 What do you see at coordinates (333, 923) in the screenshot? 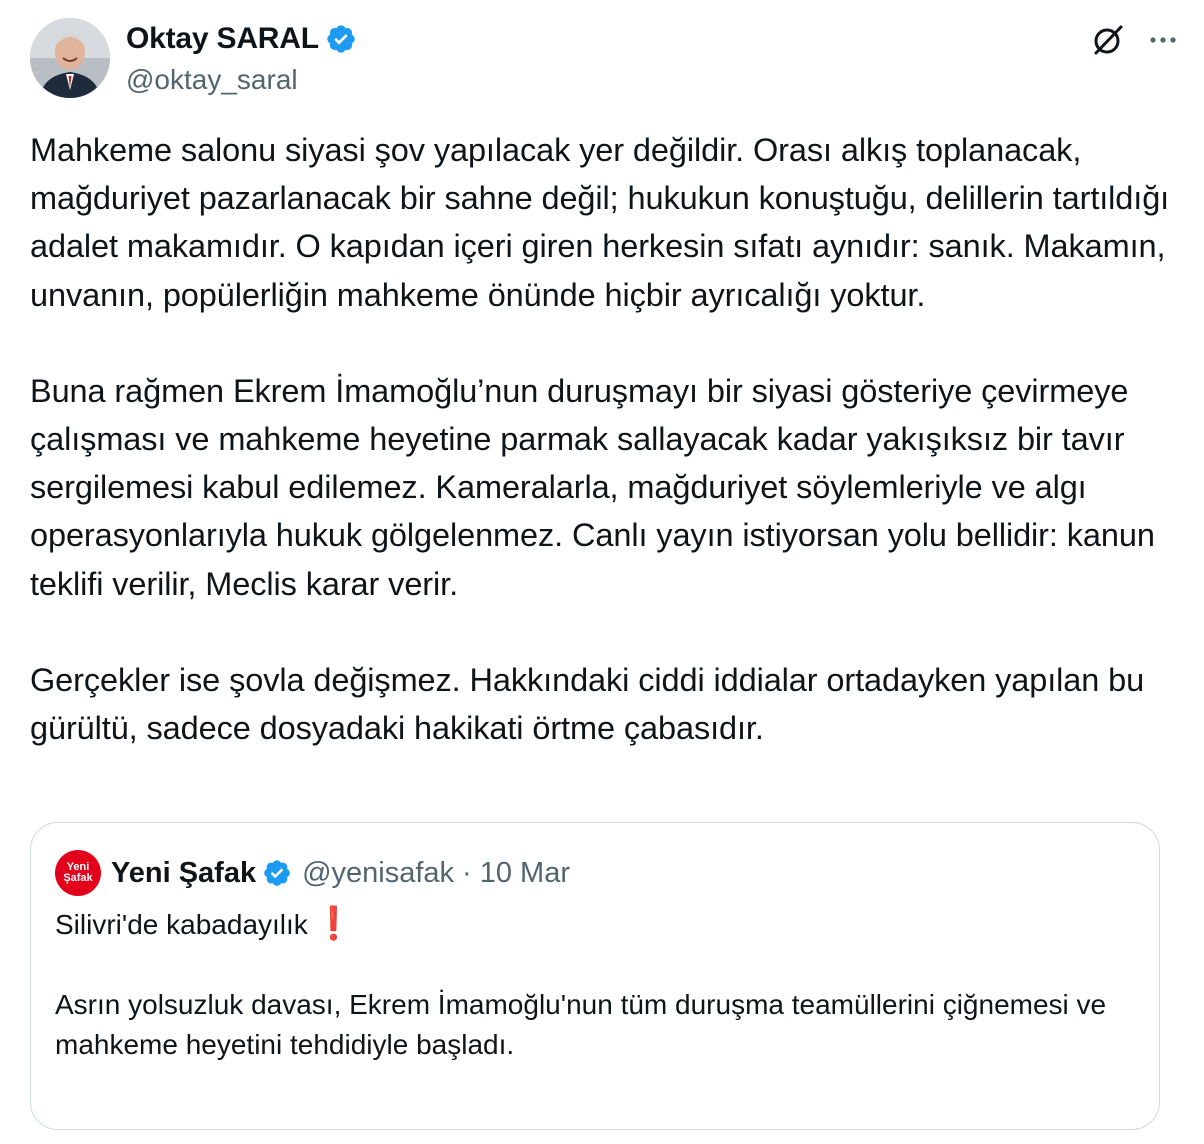
I see `exclamation-icon: ❗` at bounding box center [333, 923].